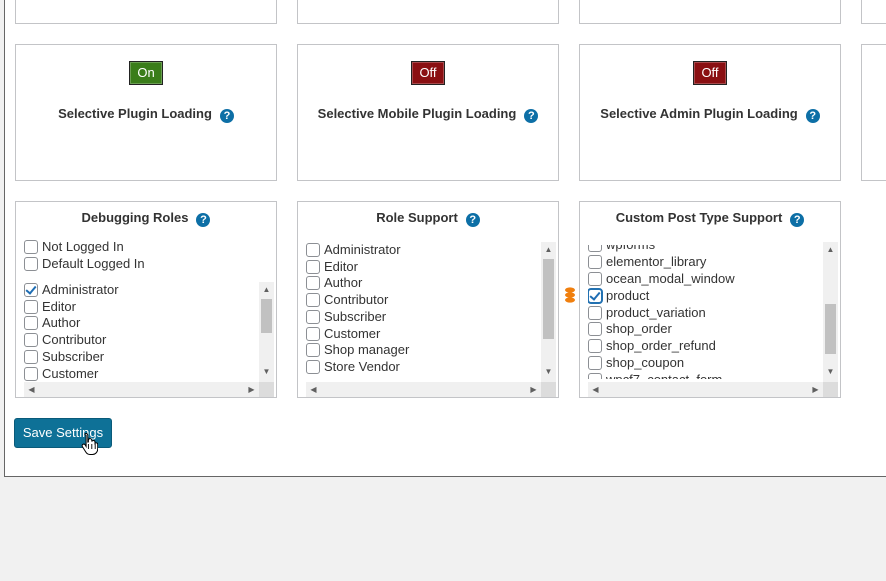 This screenshot has height=581, width=886. I want to click on option-label: product, so click(628, 295).